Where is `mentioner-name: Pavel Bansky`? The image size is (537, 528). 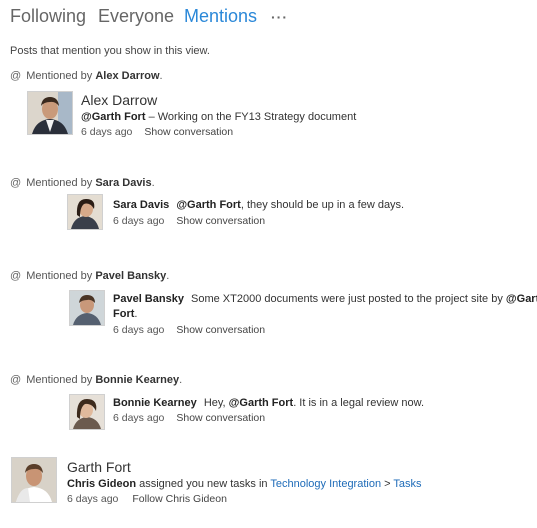
mentioner-name: Pavel Bansky is located at coordinates (130, 276).